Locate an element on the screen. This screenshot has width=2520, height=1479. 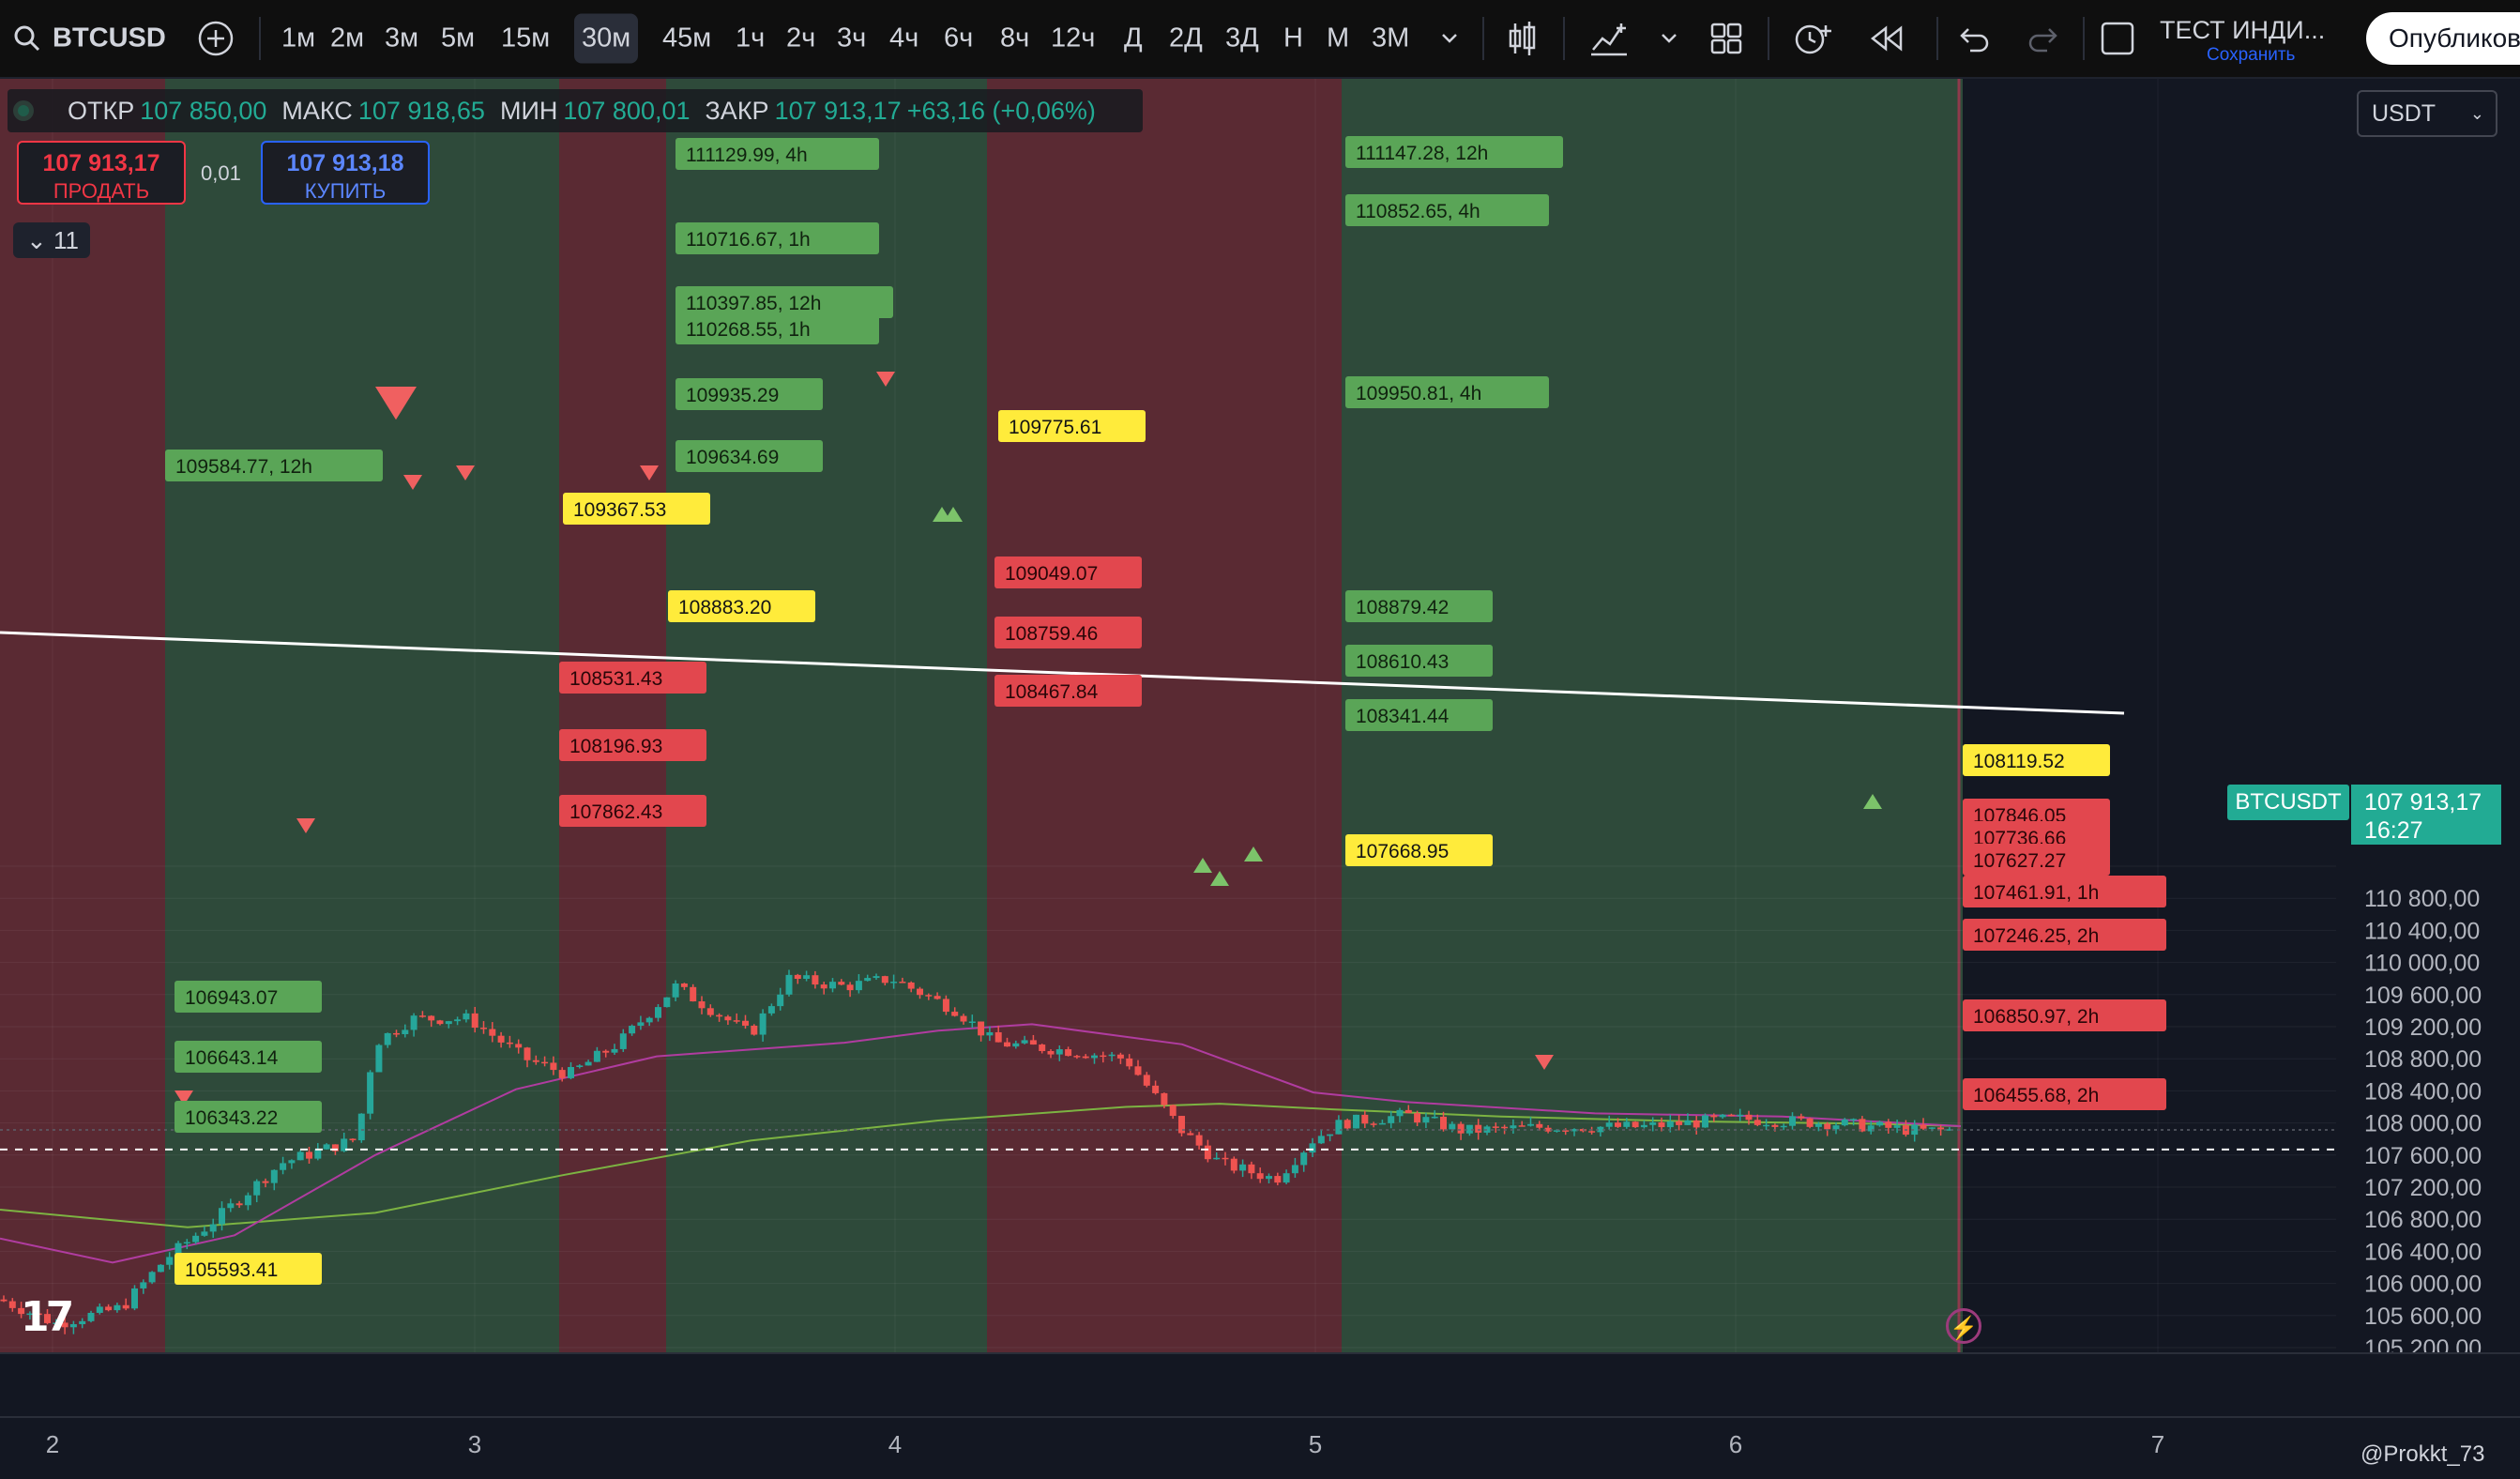
timeframe-Н: Н is located at coordinates (1293, 38).